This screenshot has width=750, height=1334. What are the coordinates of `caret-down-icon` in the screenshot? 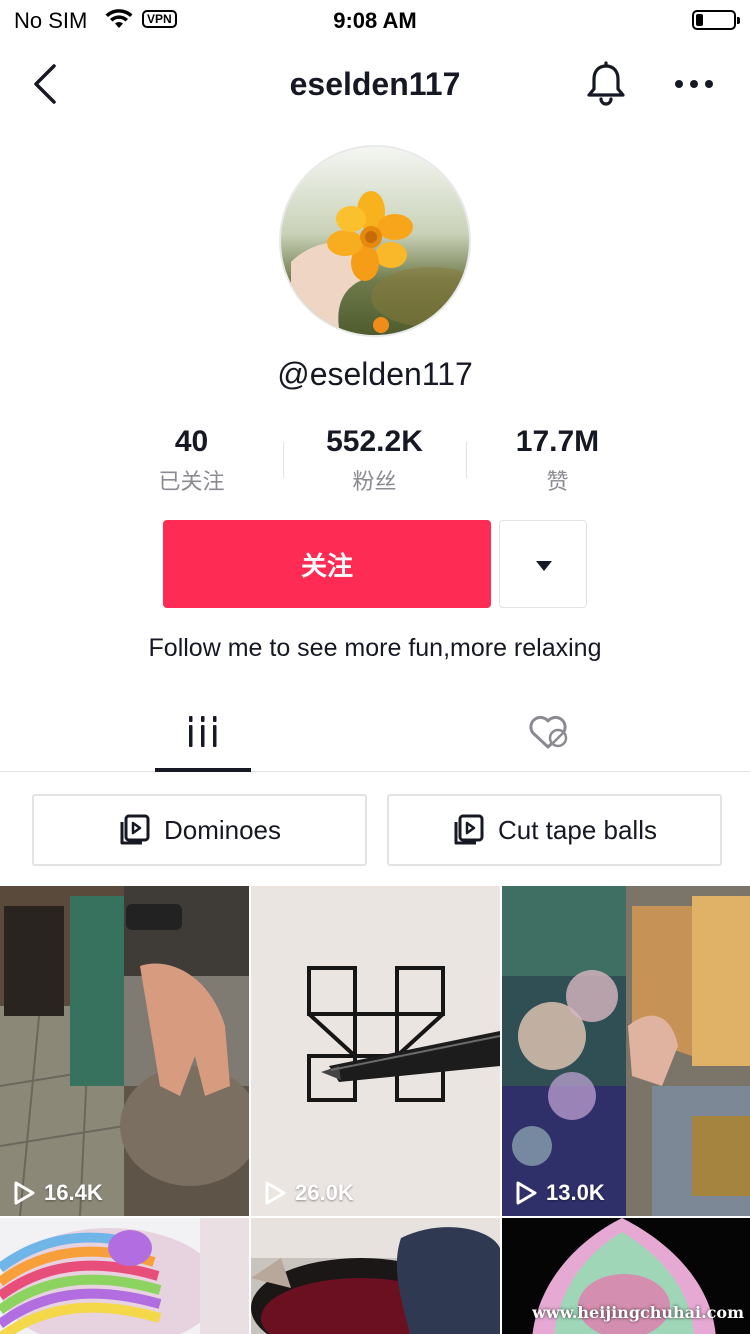 It's located at (544, 566).